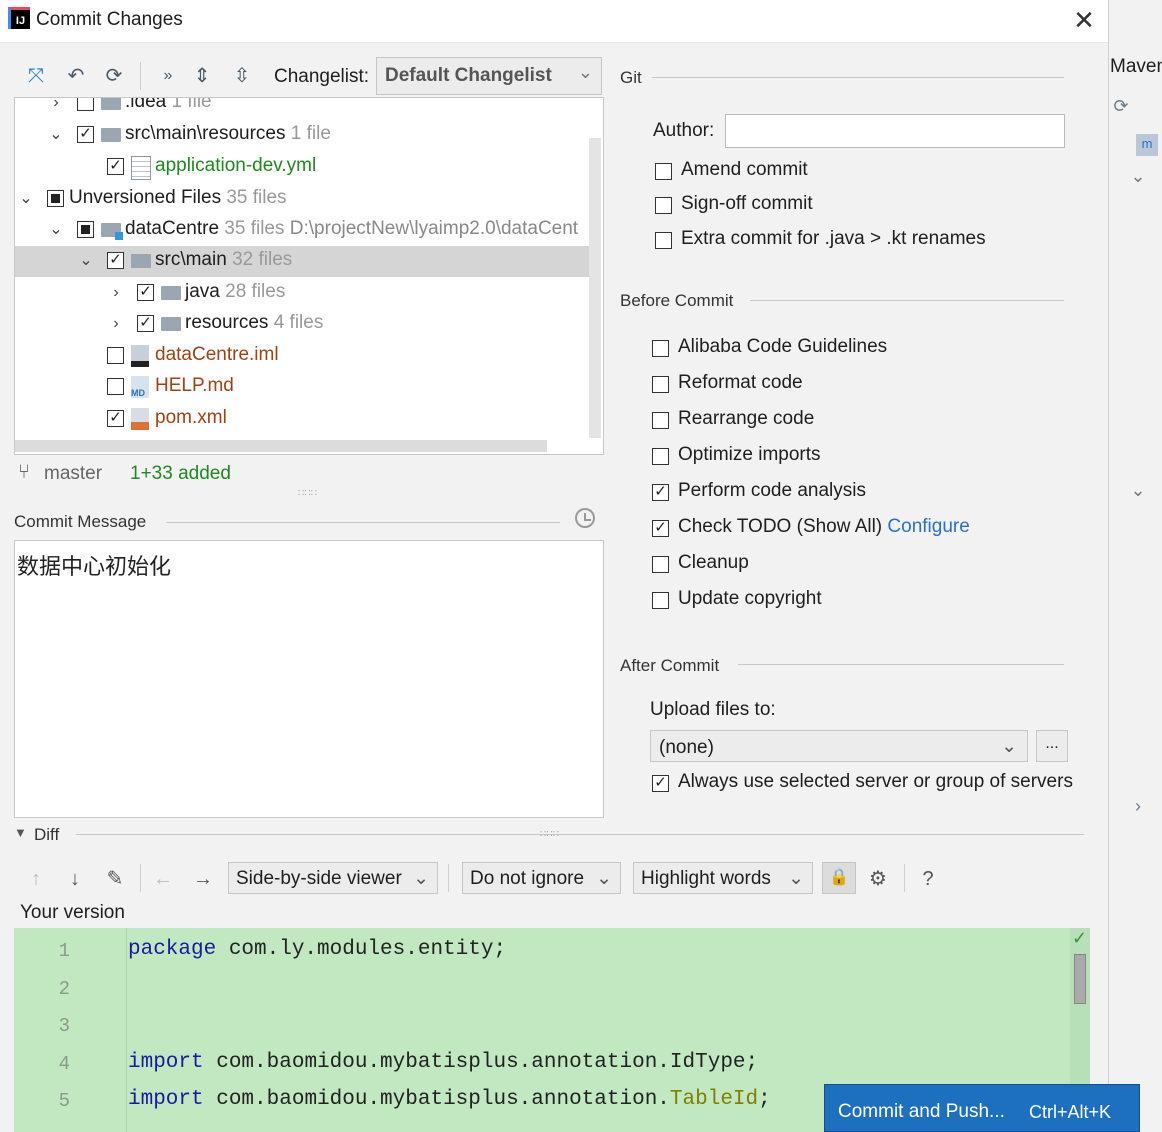  I want to click on tree-row: ⌄ ✓ src\main\resources 1 file, so click(303, 135).